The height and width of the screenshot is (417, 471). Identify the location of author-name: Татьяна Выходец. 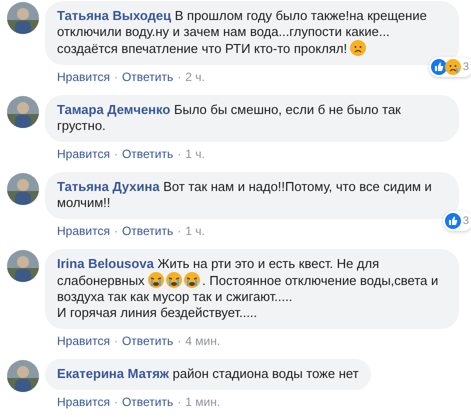
(114, 15).